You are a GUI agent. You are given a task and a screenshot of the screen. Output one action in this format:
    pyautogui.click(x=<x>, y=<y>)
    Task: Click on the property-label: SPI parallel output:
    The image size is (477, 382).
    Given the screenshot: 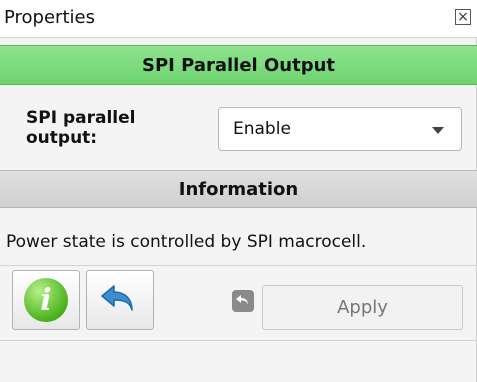 What is the action you would take?
    pyautogui.click(x=81, y=128)
    